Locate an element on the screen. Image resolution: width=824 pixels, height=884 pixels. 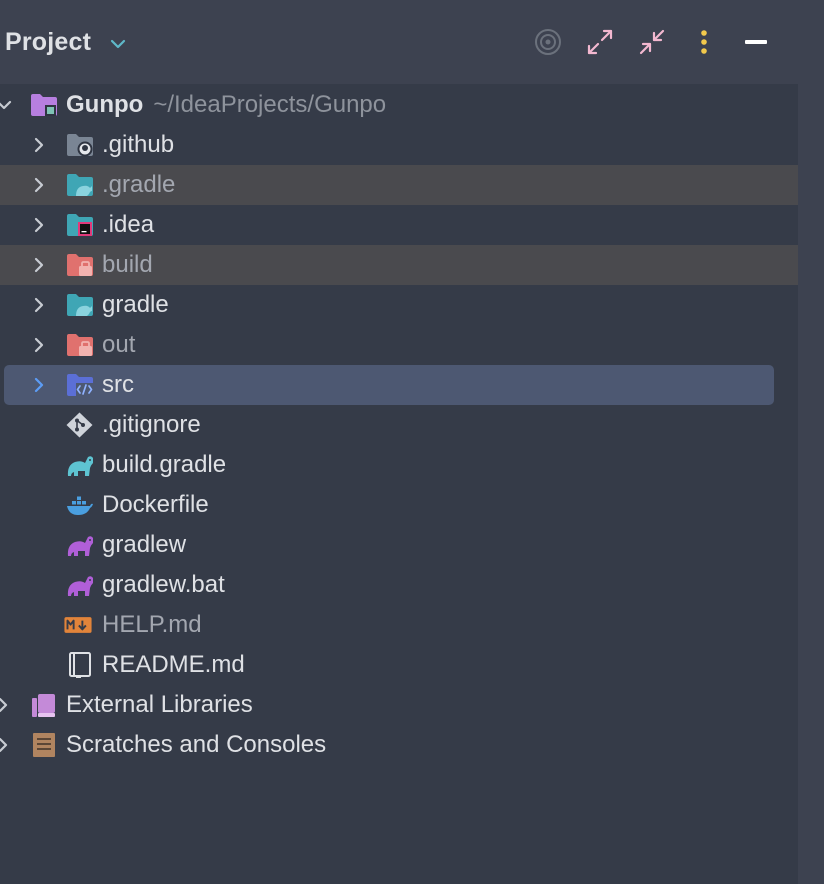
tree-item-gradlew: gradlew is located at coordinates (399, 545).